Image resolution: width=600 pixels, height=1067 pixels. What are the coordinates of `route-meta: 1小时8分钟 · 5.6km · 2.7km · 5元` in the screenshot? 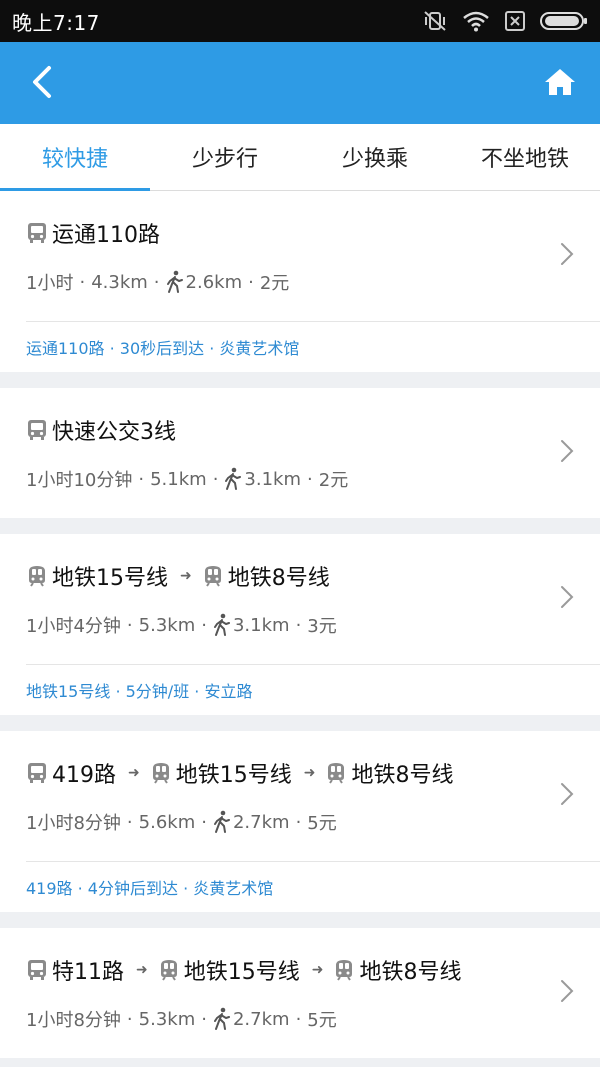 It's located at (278, 825).